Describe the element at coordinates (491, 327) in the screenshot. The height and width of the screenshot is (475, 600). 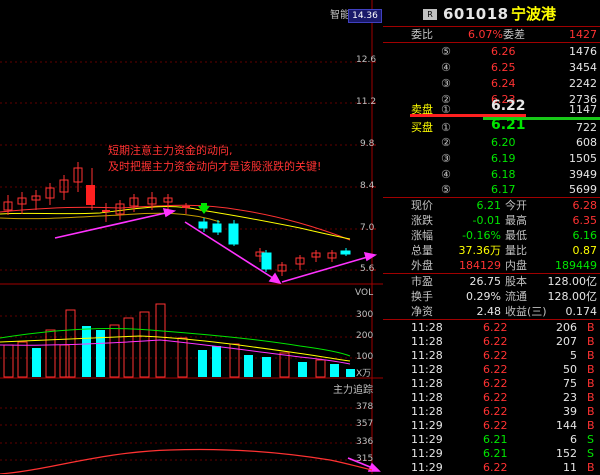
I see `tick-row: 11:28 6.22 206 B` at that location.